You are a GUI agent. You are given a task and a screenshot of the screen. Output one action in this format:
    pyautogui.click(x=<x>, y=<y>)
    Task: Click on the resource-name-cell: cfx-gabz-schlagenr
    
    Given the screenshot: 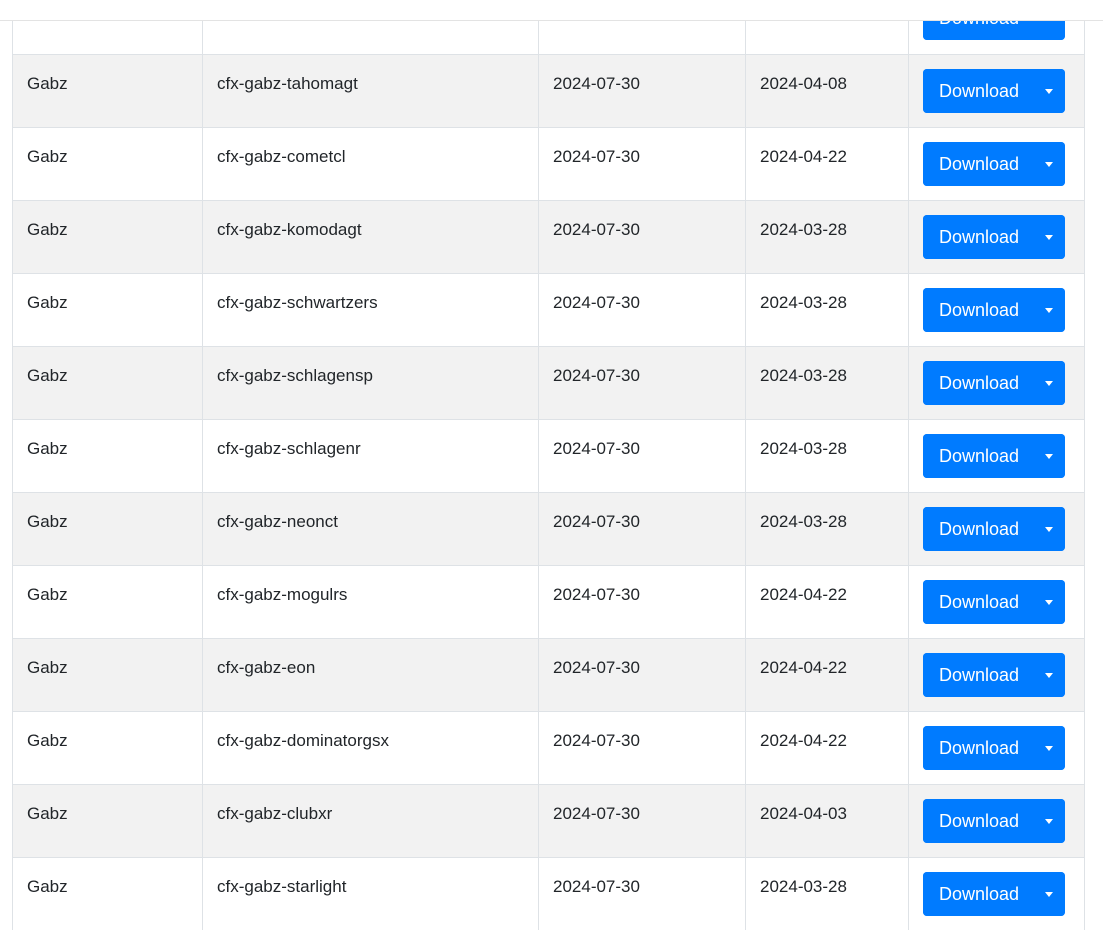 What is the action you would take?
    pyautogui.click(x=370, y=456)
    